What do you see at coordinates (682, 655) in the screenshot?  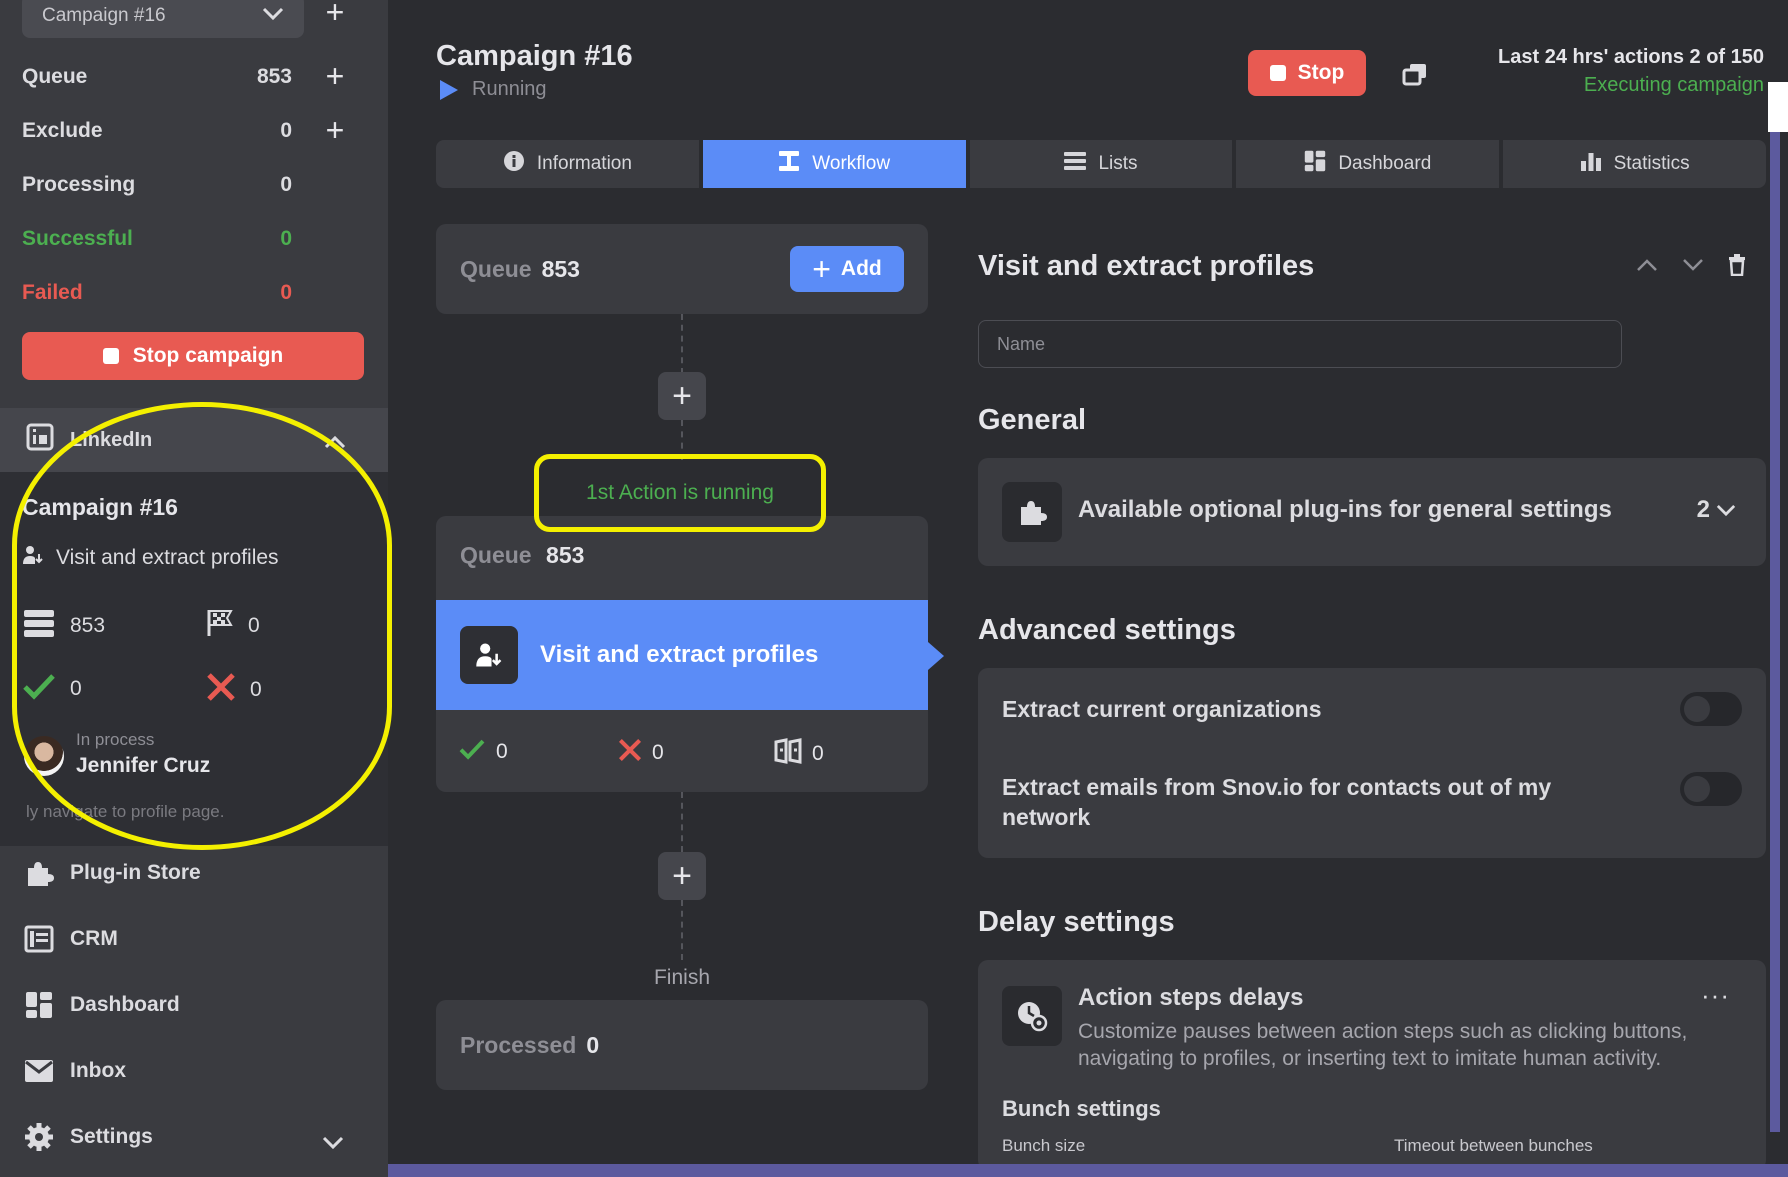 I see `action-step-visit-extract: Visit and extract profiles` at bounding box center [682, 655].